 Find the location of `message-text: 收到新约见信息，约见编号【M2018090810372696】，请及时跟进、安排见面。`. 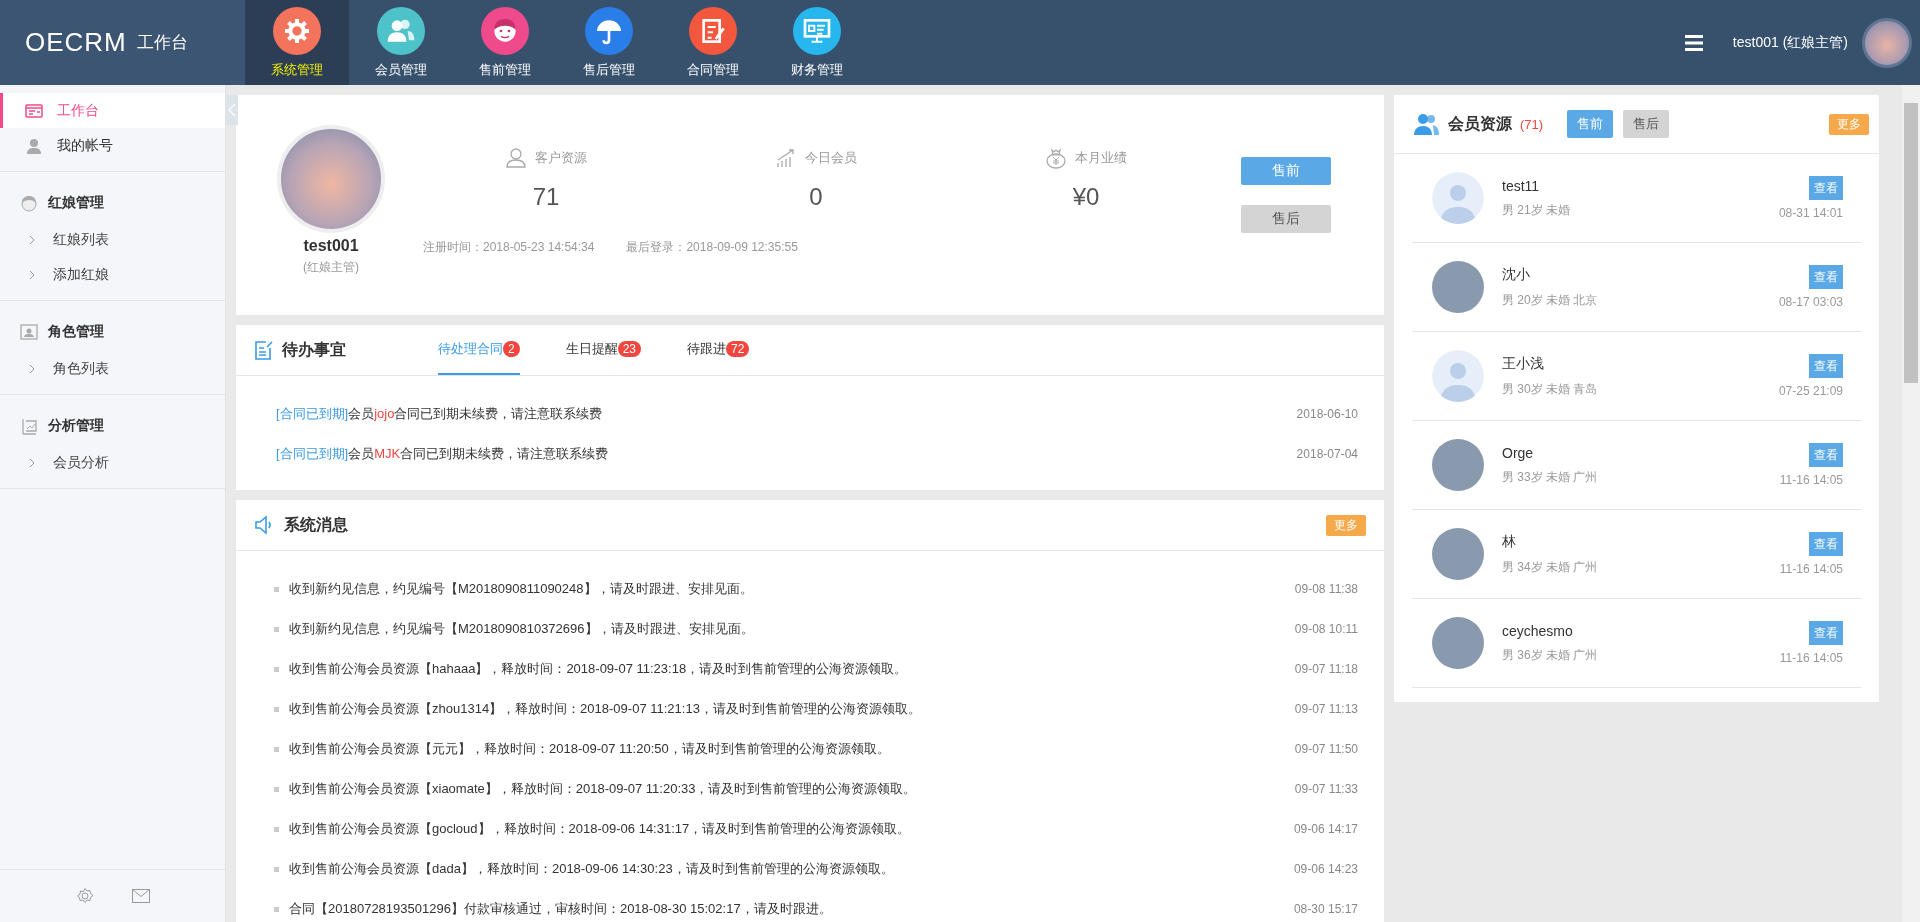

message-text: 收到新约见信息，约见编号【M2018090810372696】，请及时跟进、安排见面。 is located at coordinates (522, 629).